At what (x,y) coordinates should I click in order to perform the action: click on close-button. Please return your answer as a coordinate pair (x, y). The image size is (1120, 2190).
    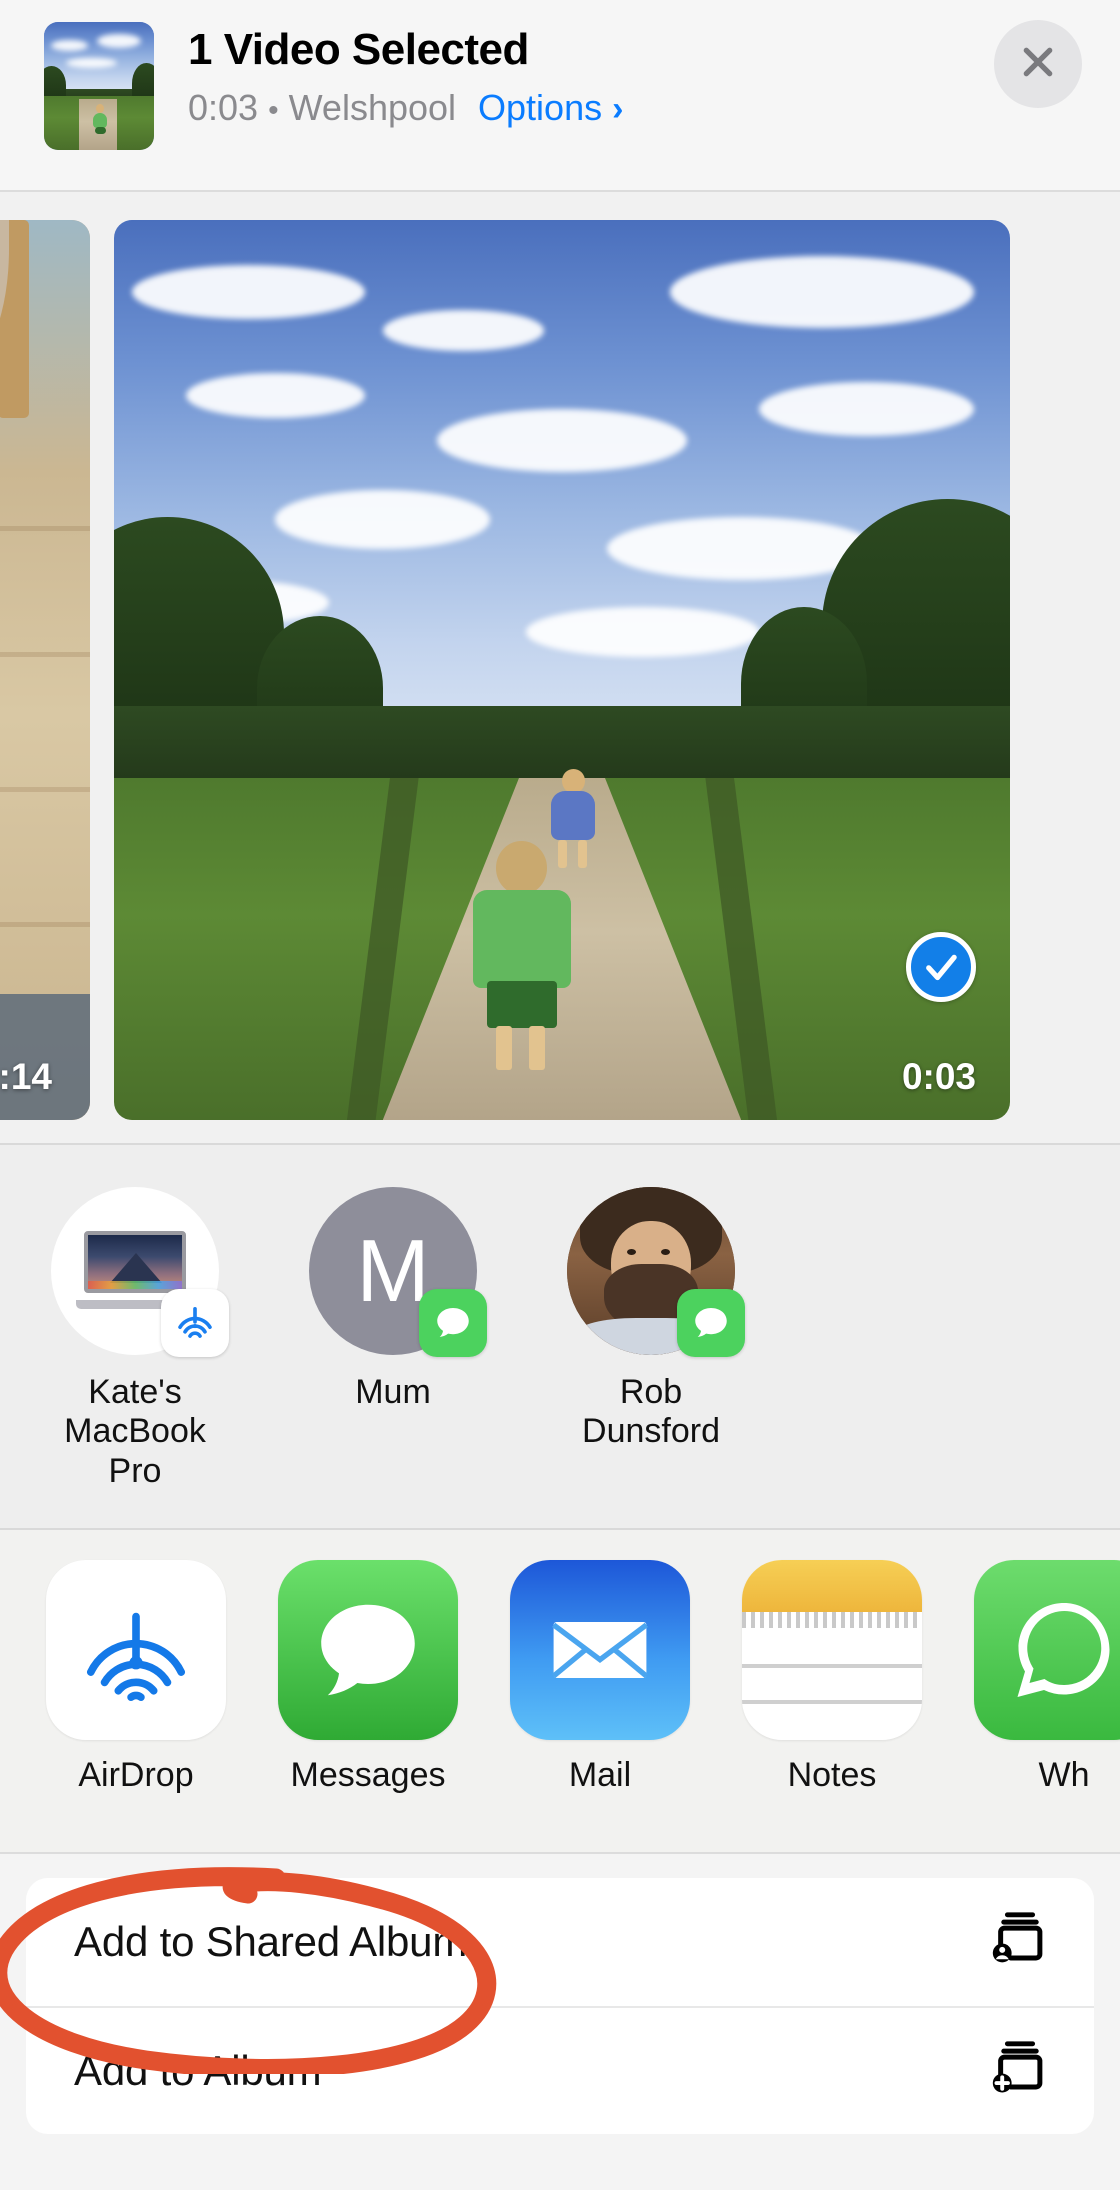
    Looking at the image, I should click on (1038, 64).